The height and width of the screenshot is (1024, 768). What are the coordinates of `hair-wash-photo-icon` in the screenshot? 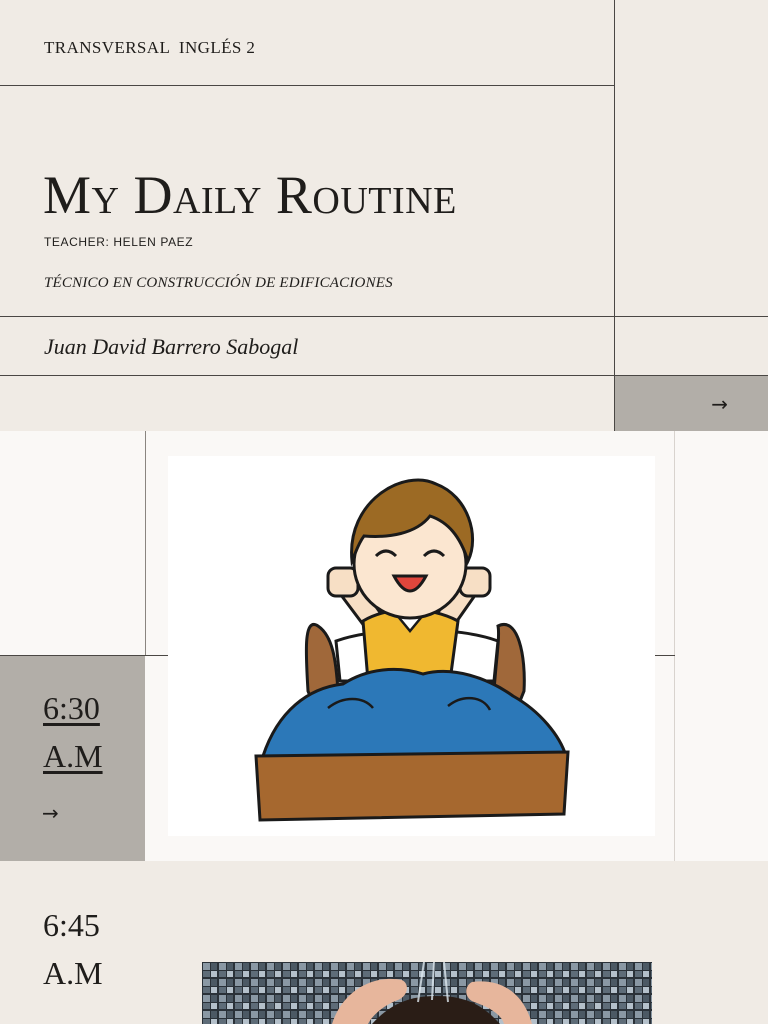 It's located at (427, 993).